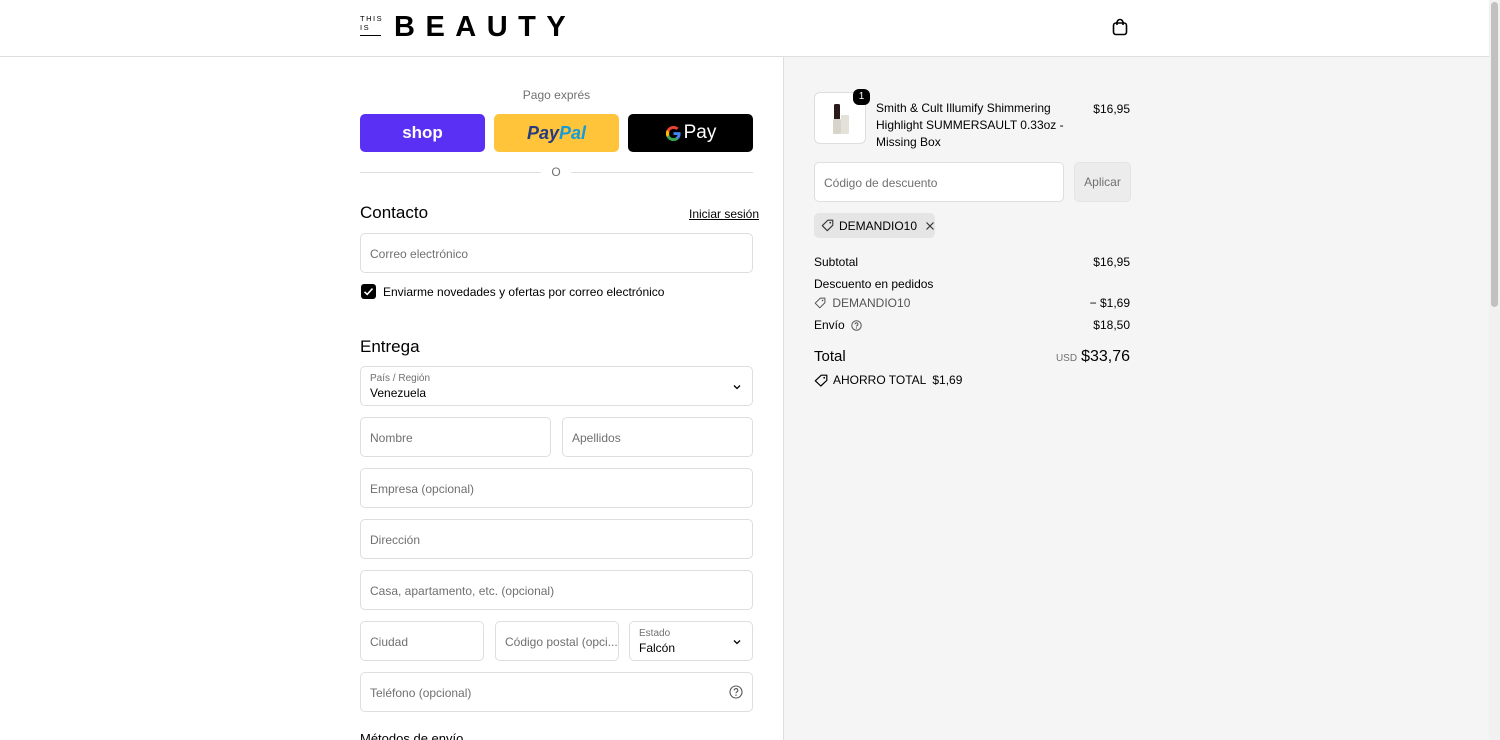 This screenshot has height=740, width=1500. I want to click on city-placeholder: Ciudad, so click(389, 642).